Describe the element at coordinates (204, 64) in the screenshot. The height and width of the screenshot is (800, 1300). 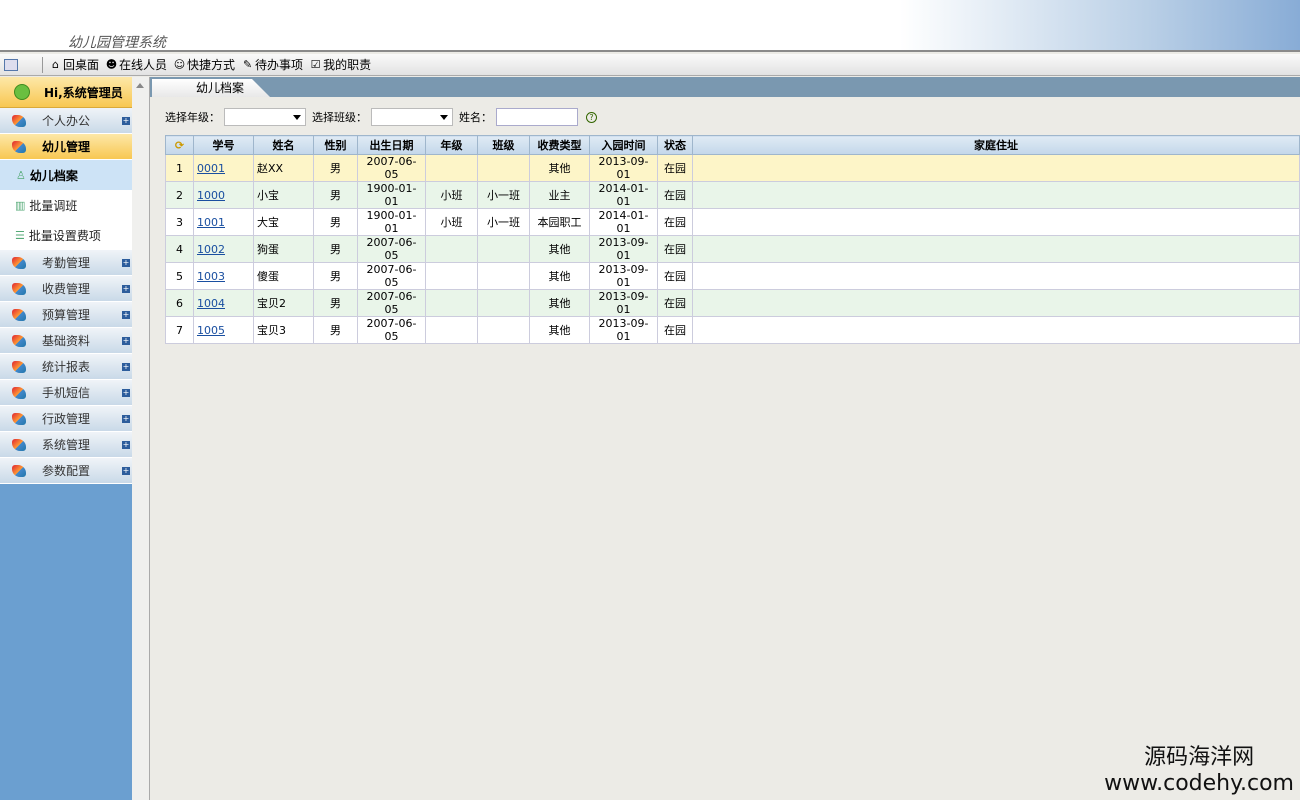
I see `toolbar-smiley-button: ☺ 快捷方式` at that location.